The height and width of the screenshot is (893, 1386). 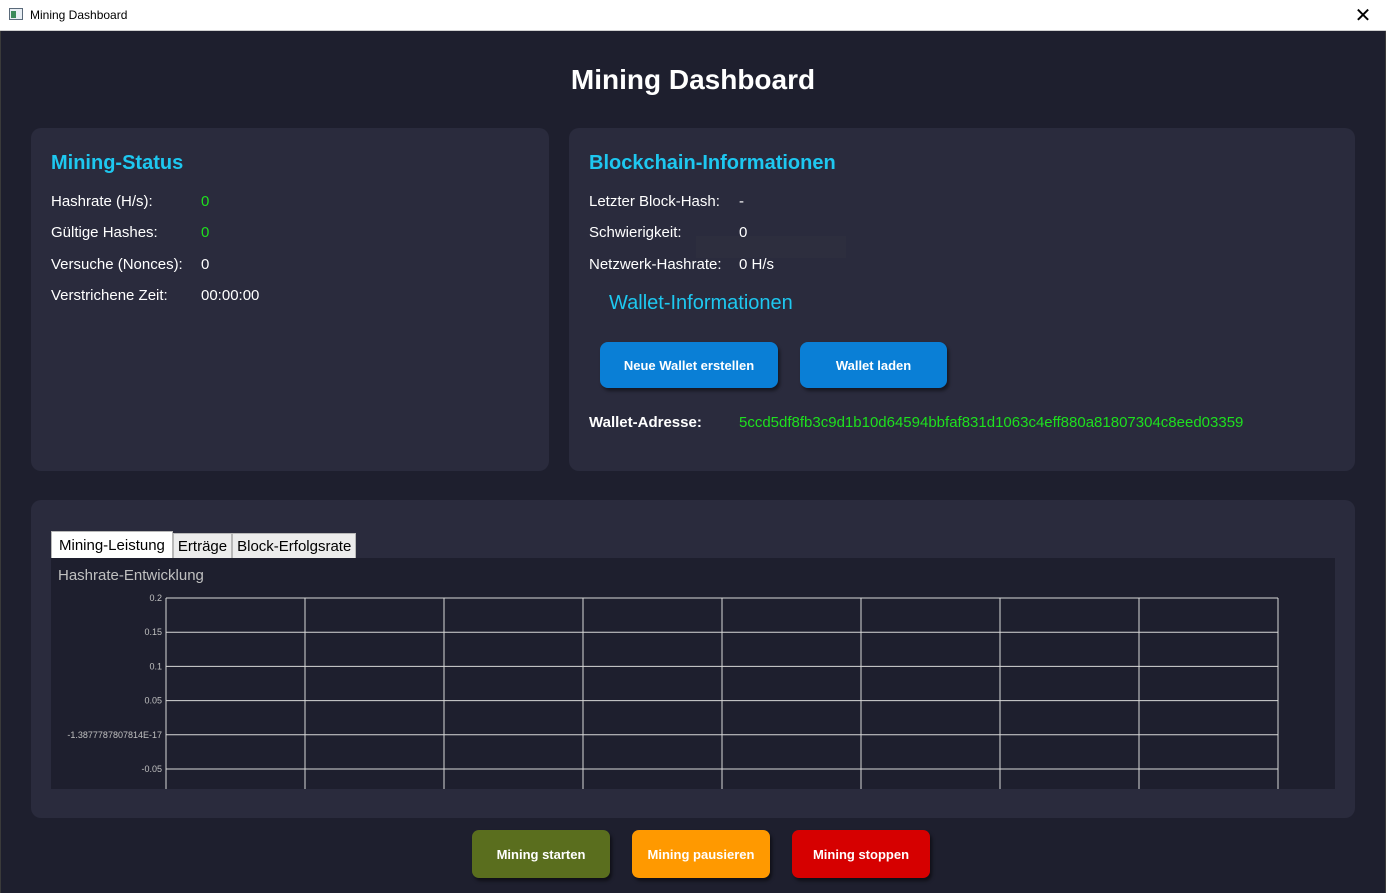 I want to click on blockchain-heading: Blockchain-Informationen, so click(x=712, y=163).